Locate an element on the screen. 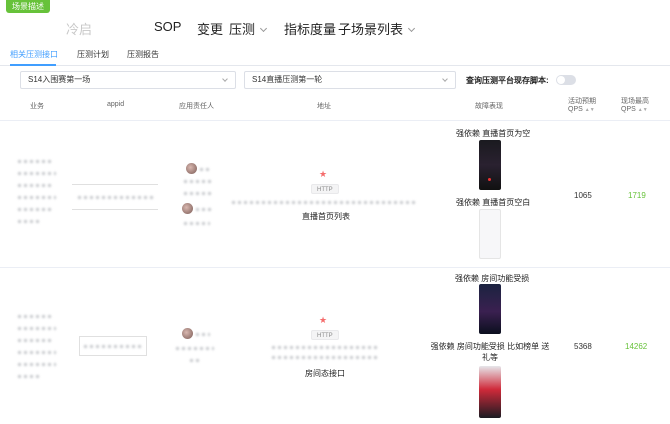  th-owner: 应用责任人 is located at coordinates (196, 106).